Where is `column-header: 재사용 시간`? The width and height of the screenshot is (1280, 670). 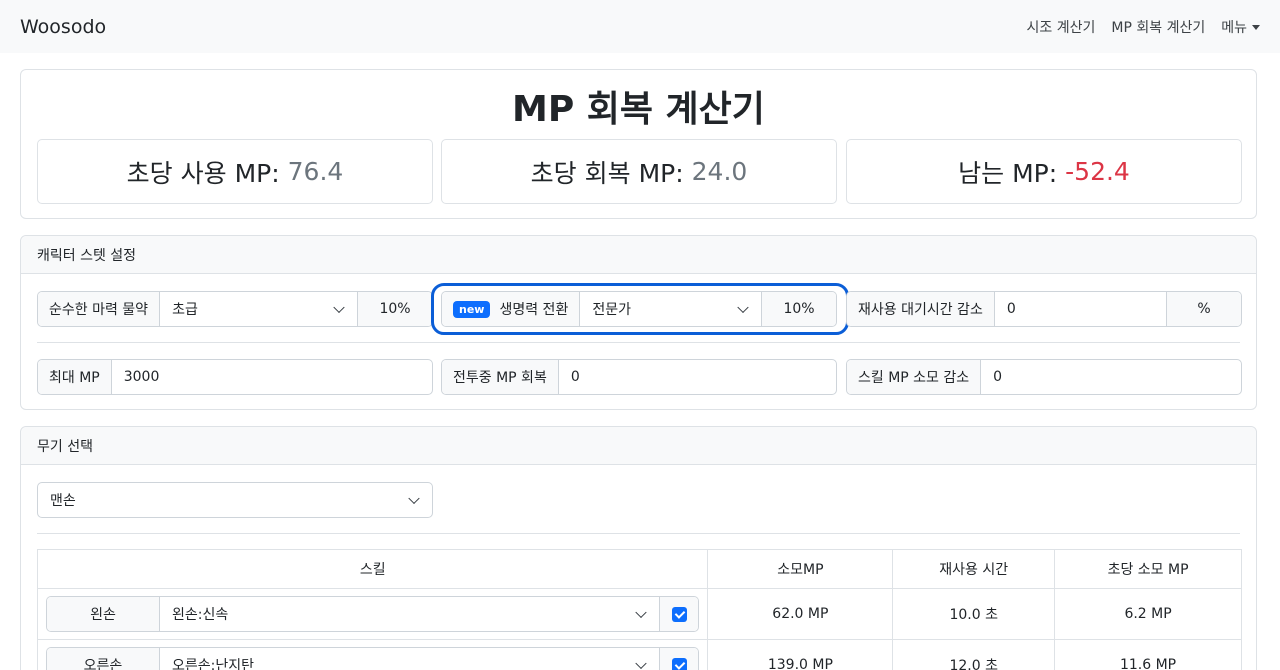 column-header: 재사용 시간 is located at coordinates (974, 569).